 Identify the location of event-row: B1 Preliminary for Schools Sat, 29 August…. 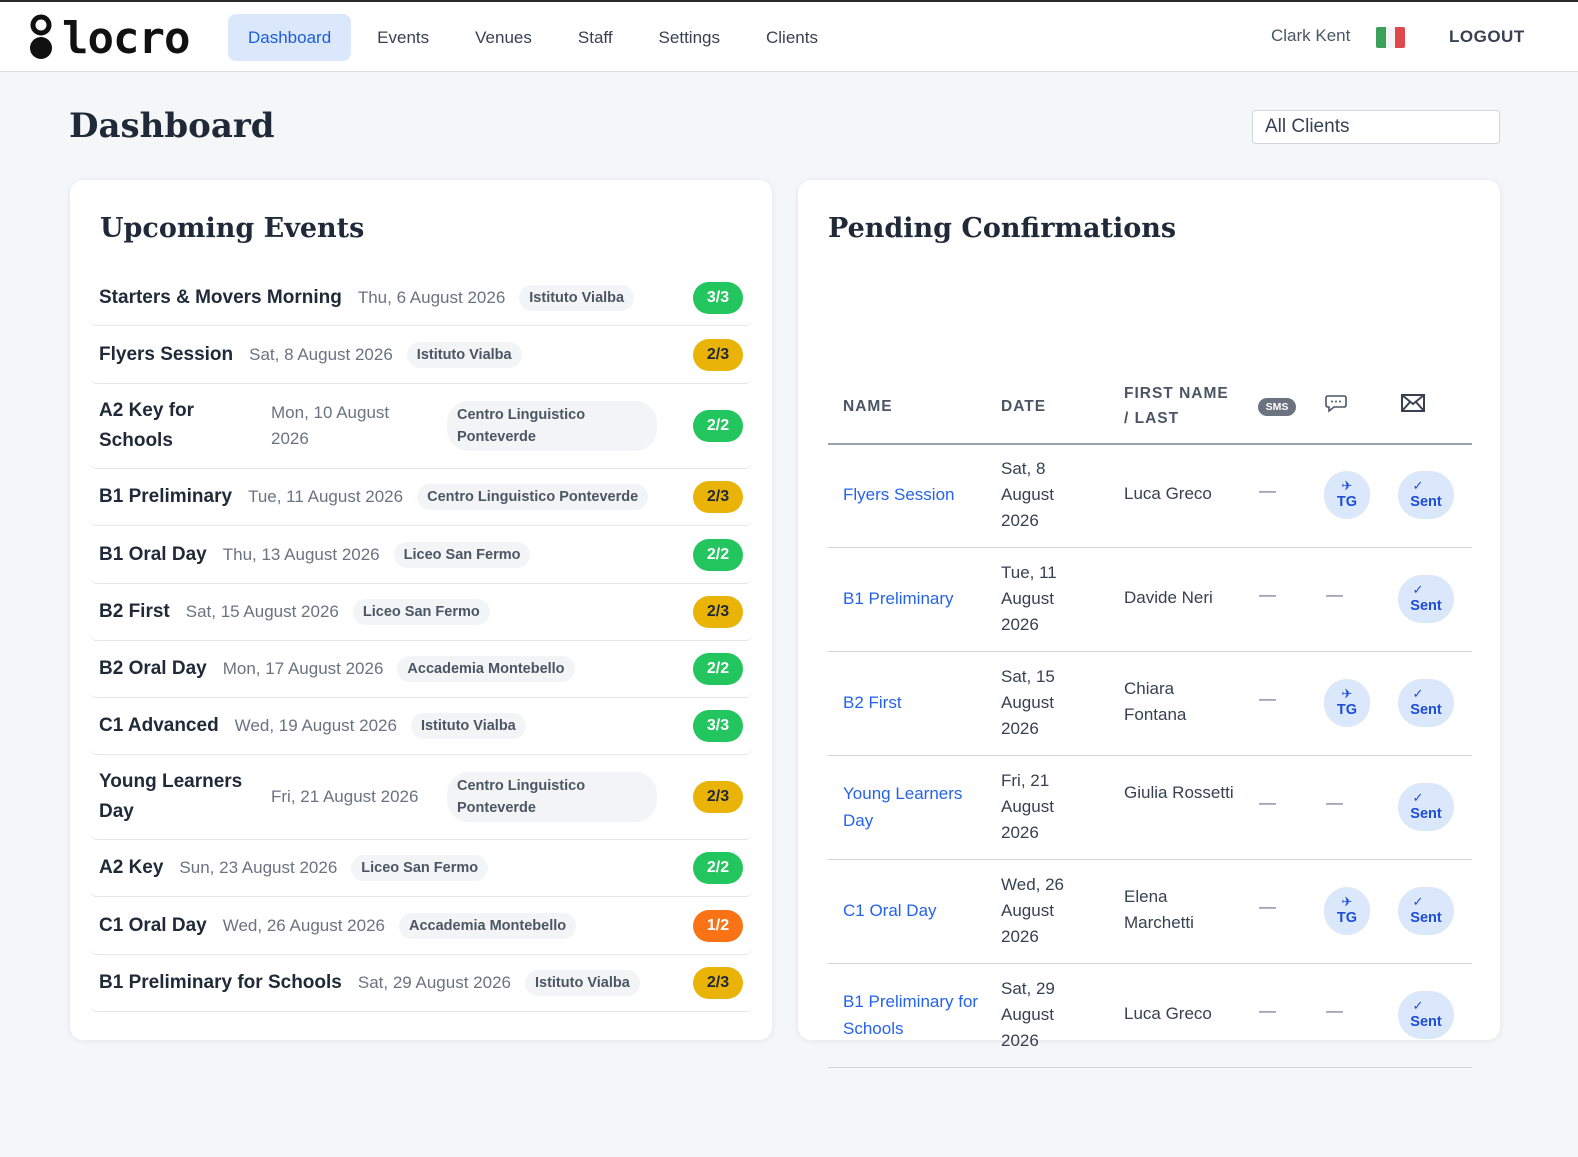
(421, 983).